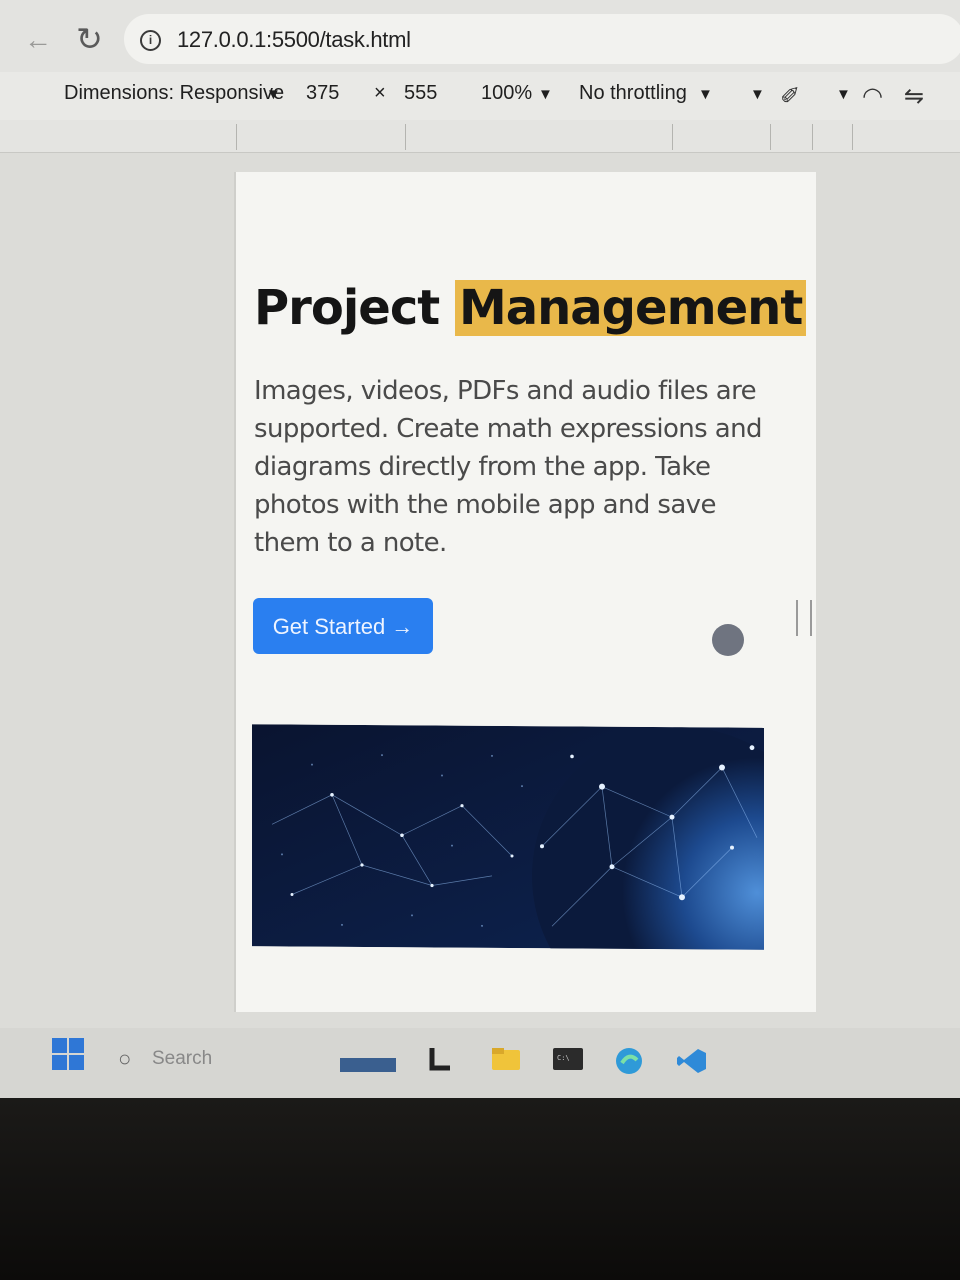  I want to click on rotate-device-icon: ⇋, so click(914, 96).